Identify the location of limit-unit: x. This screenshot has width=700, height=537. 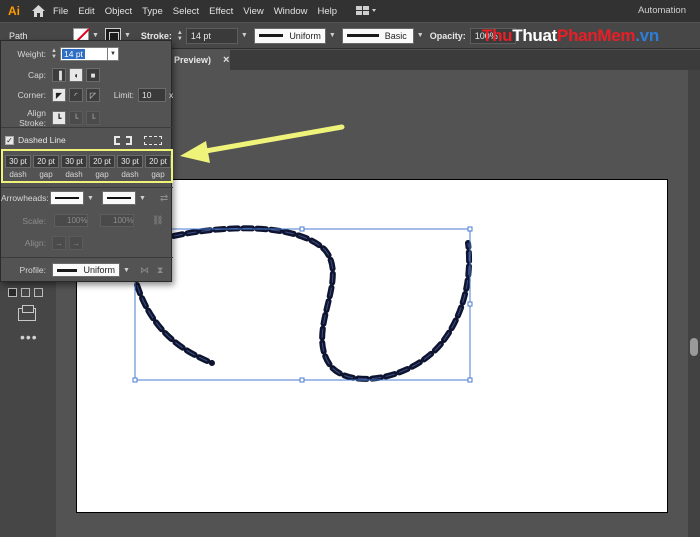
(171, 95).